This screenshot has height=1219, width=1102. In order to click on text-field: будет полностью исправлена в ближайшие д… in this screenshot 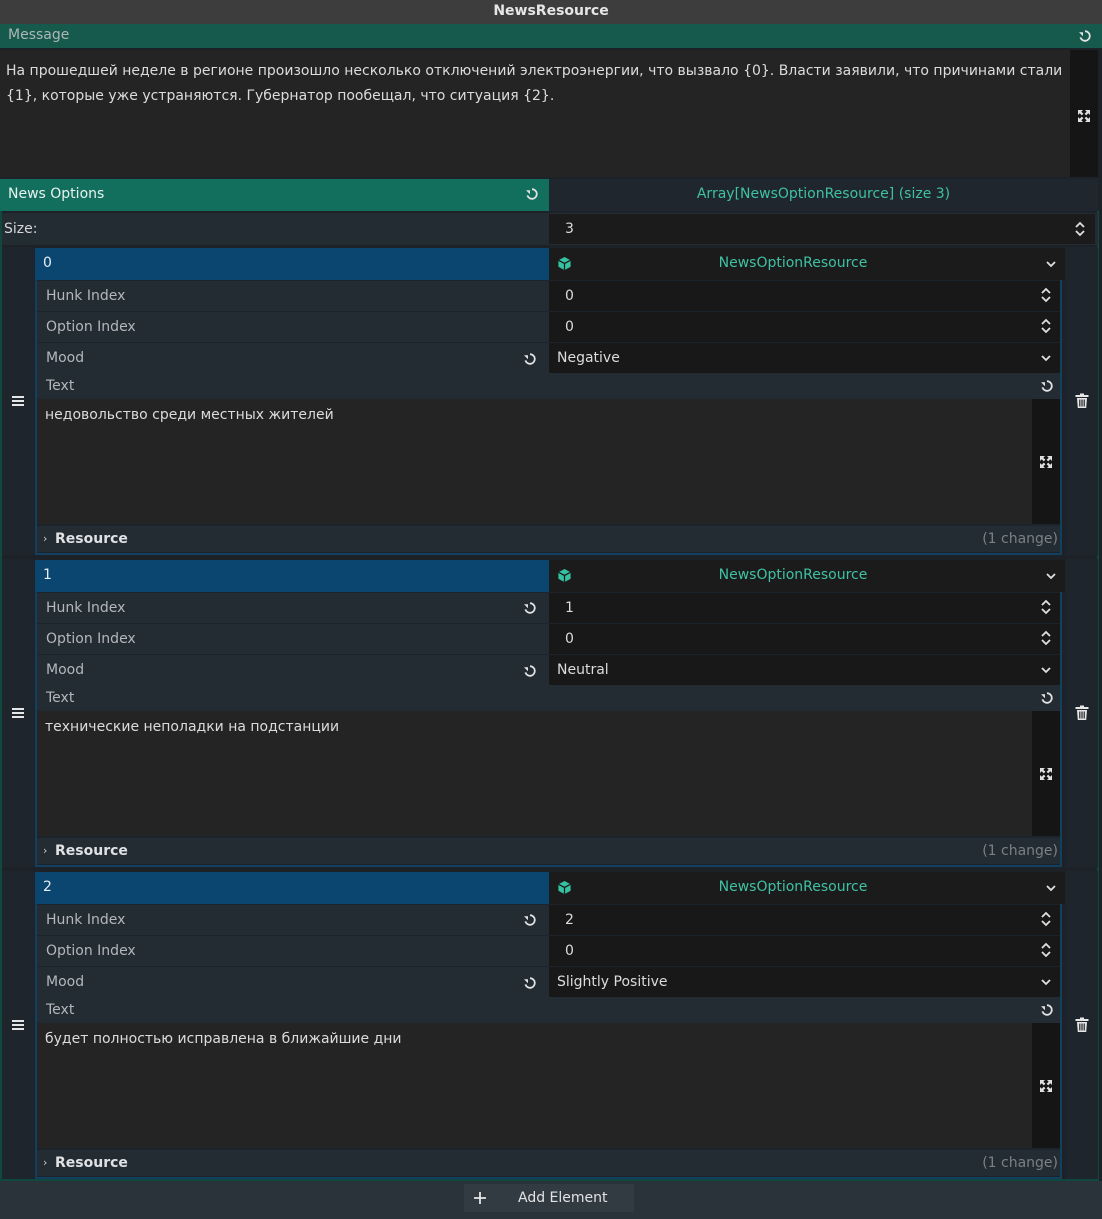, I will do `click(534, 1085)`.